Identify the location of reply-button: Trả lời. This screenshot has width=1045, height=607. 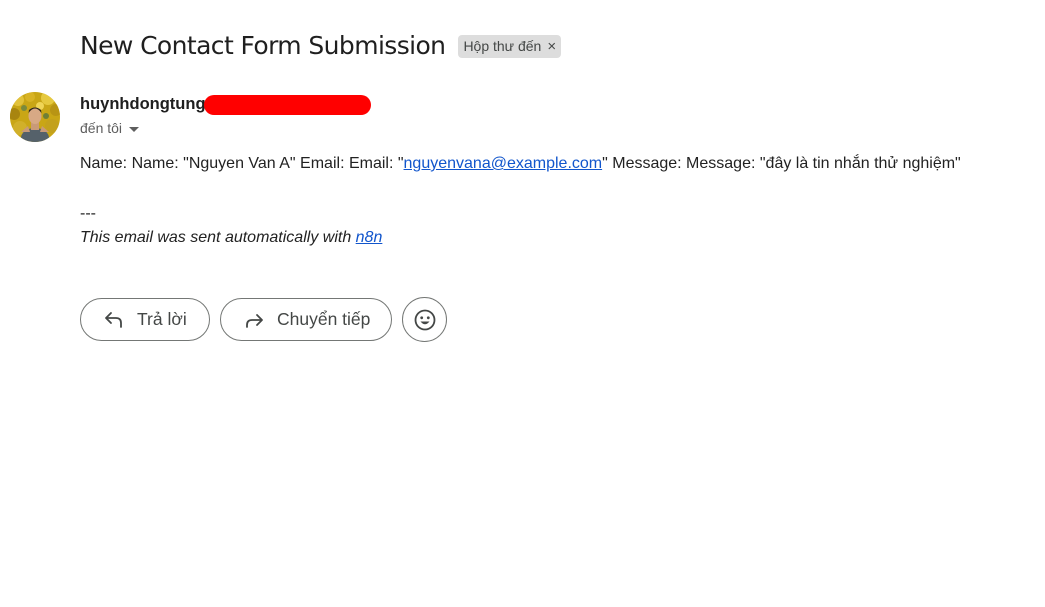
(145, 319).